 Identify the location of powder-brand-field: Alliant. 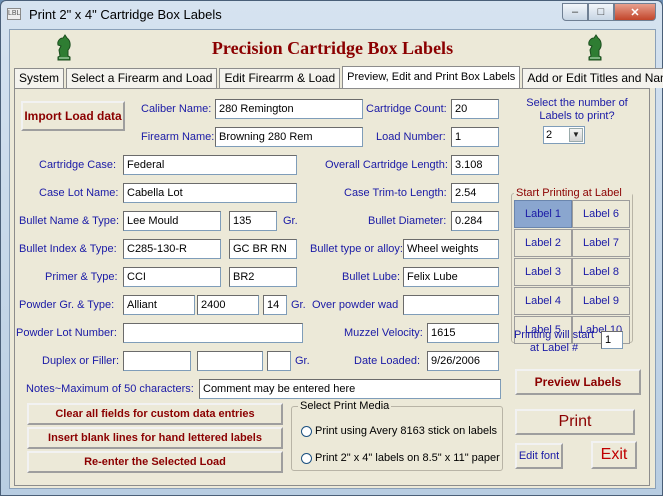
(159, 305).